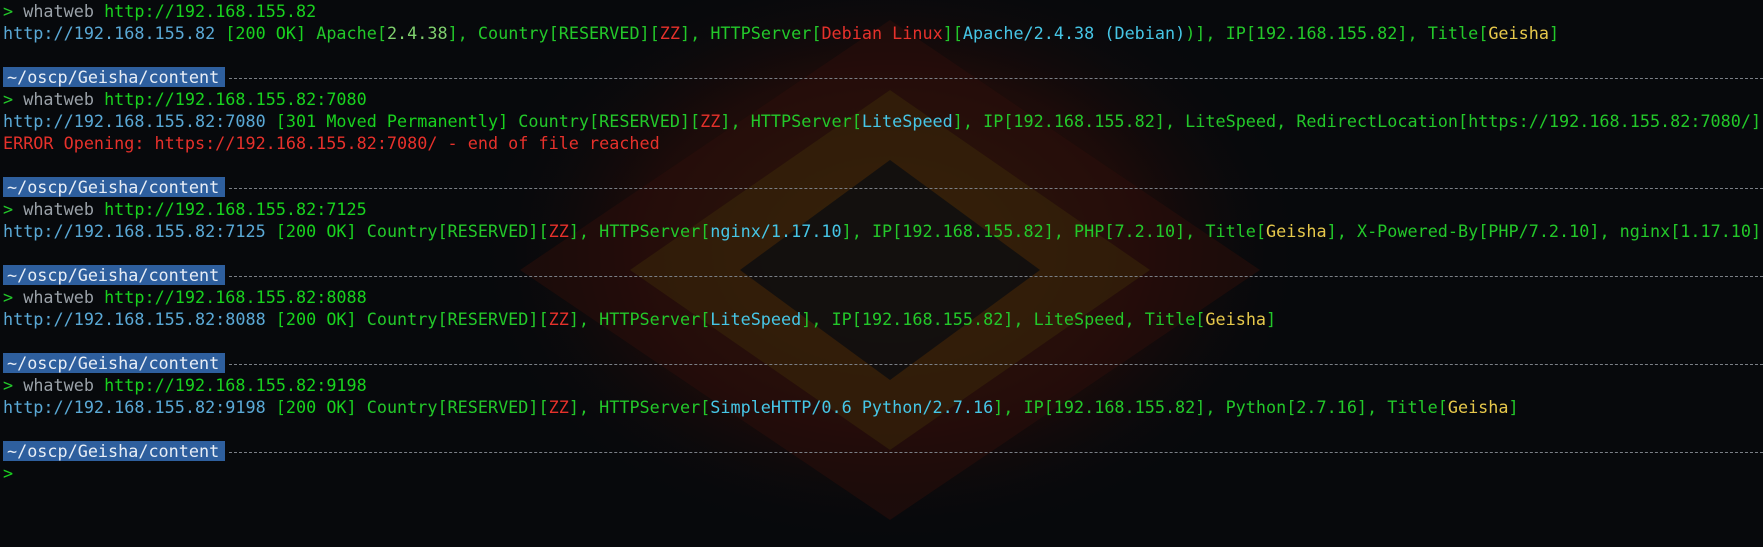 This screenshot has width=1763, height=547. What do you see at coordinates (185, 385) in the screenshot?
I see `command-line: > whatweb http://192.168.155.82:9198` at bounding box center [185, 385].